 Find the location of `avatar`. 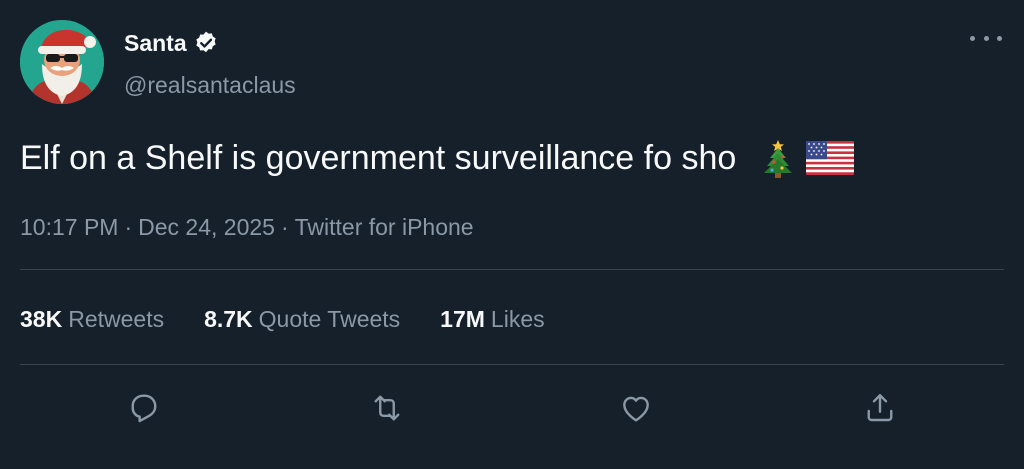

avatar is located at coordinates (62, 62).